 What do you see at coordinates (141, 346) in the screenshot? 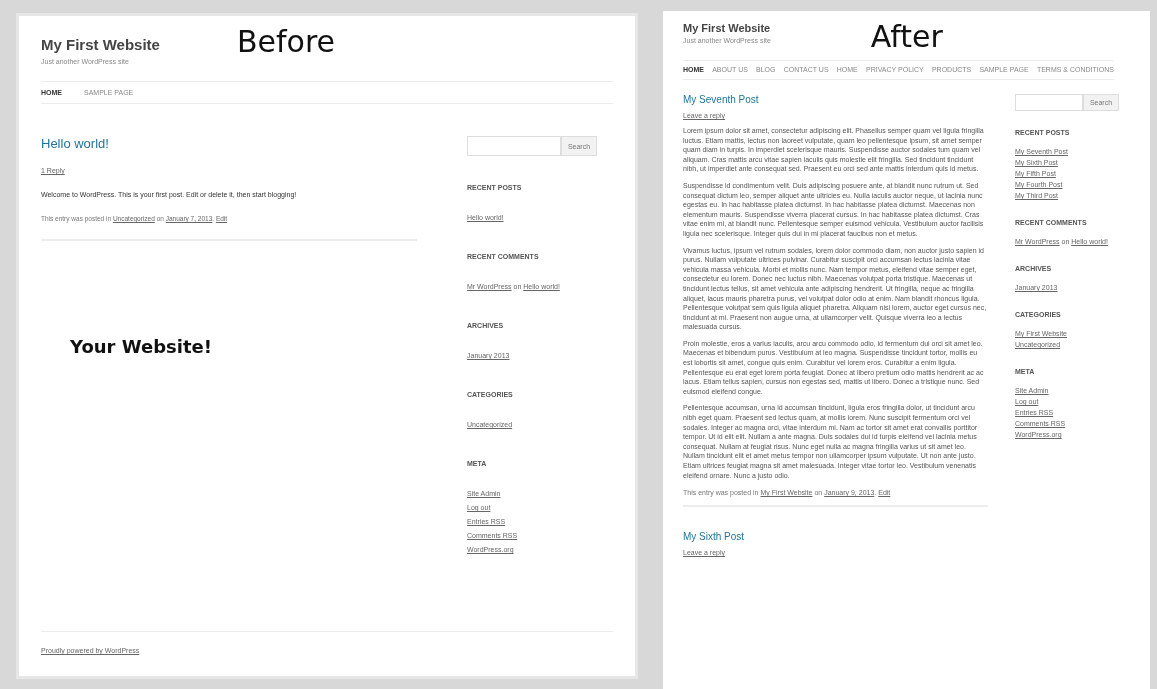
I see `overlay-caption: Your Website!` at bounding box center [141, 346].